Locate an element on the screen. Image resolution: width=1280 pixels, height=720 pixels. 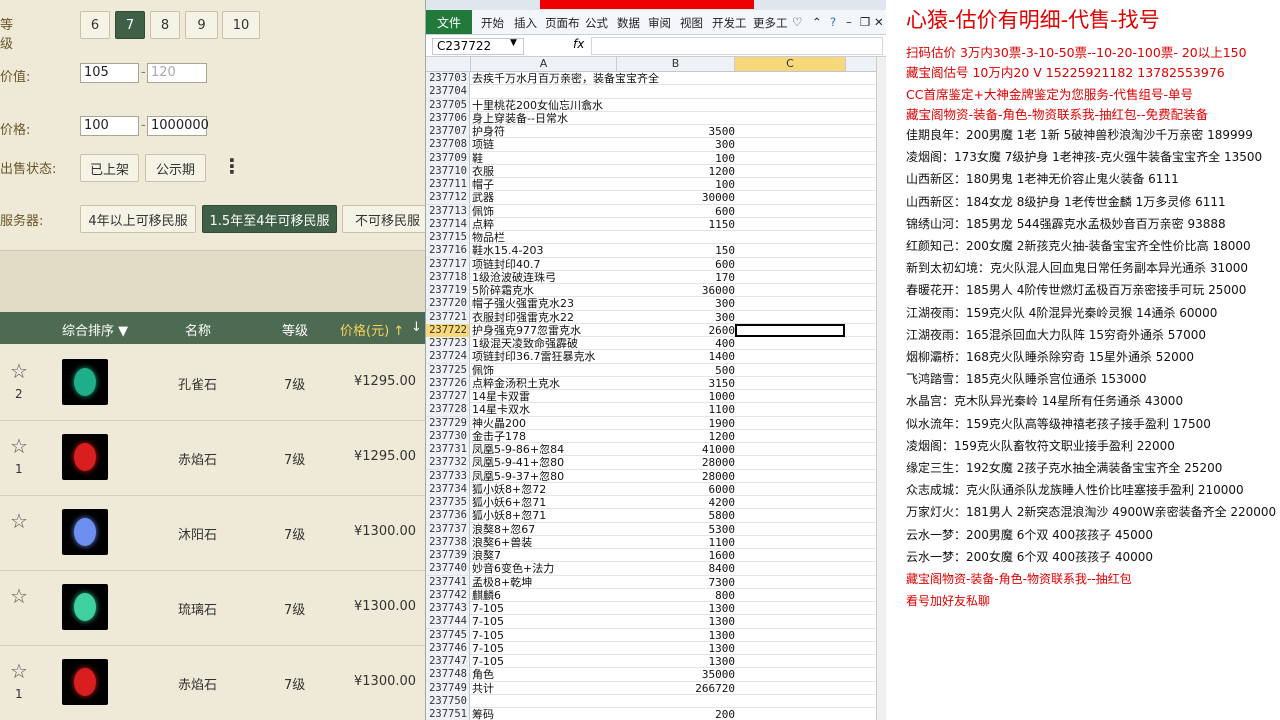
value-max-input: 120 is located at coordinates (177, 73).